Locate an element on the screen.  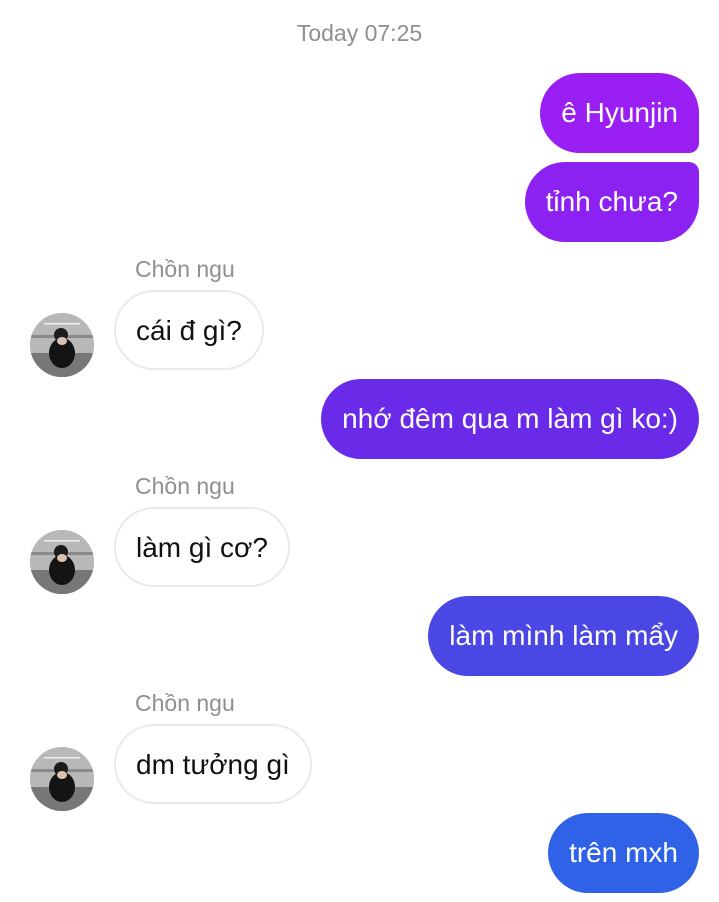
outgoing-message: ê Hyunjin is located at coordinates (619, 113).